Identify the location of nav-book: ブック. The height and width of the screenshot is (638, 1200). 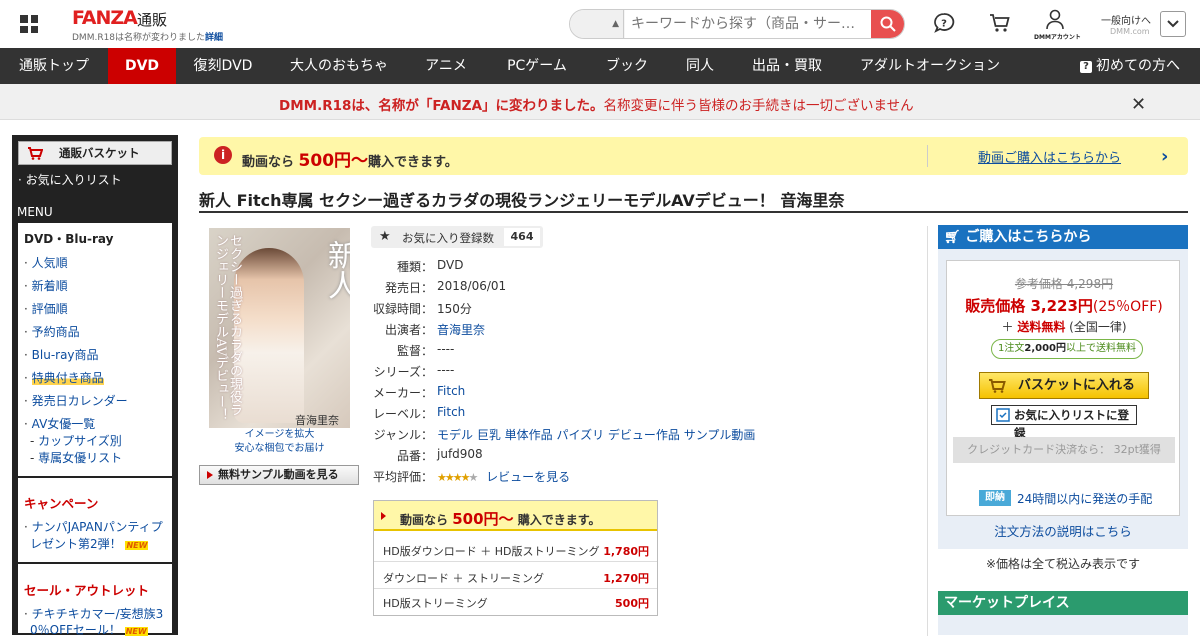
(627, 66).